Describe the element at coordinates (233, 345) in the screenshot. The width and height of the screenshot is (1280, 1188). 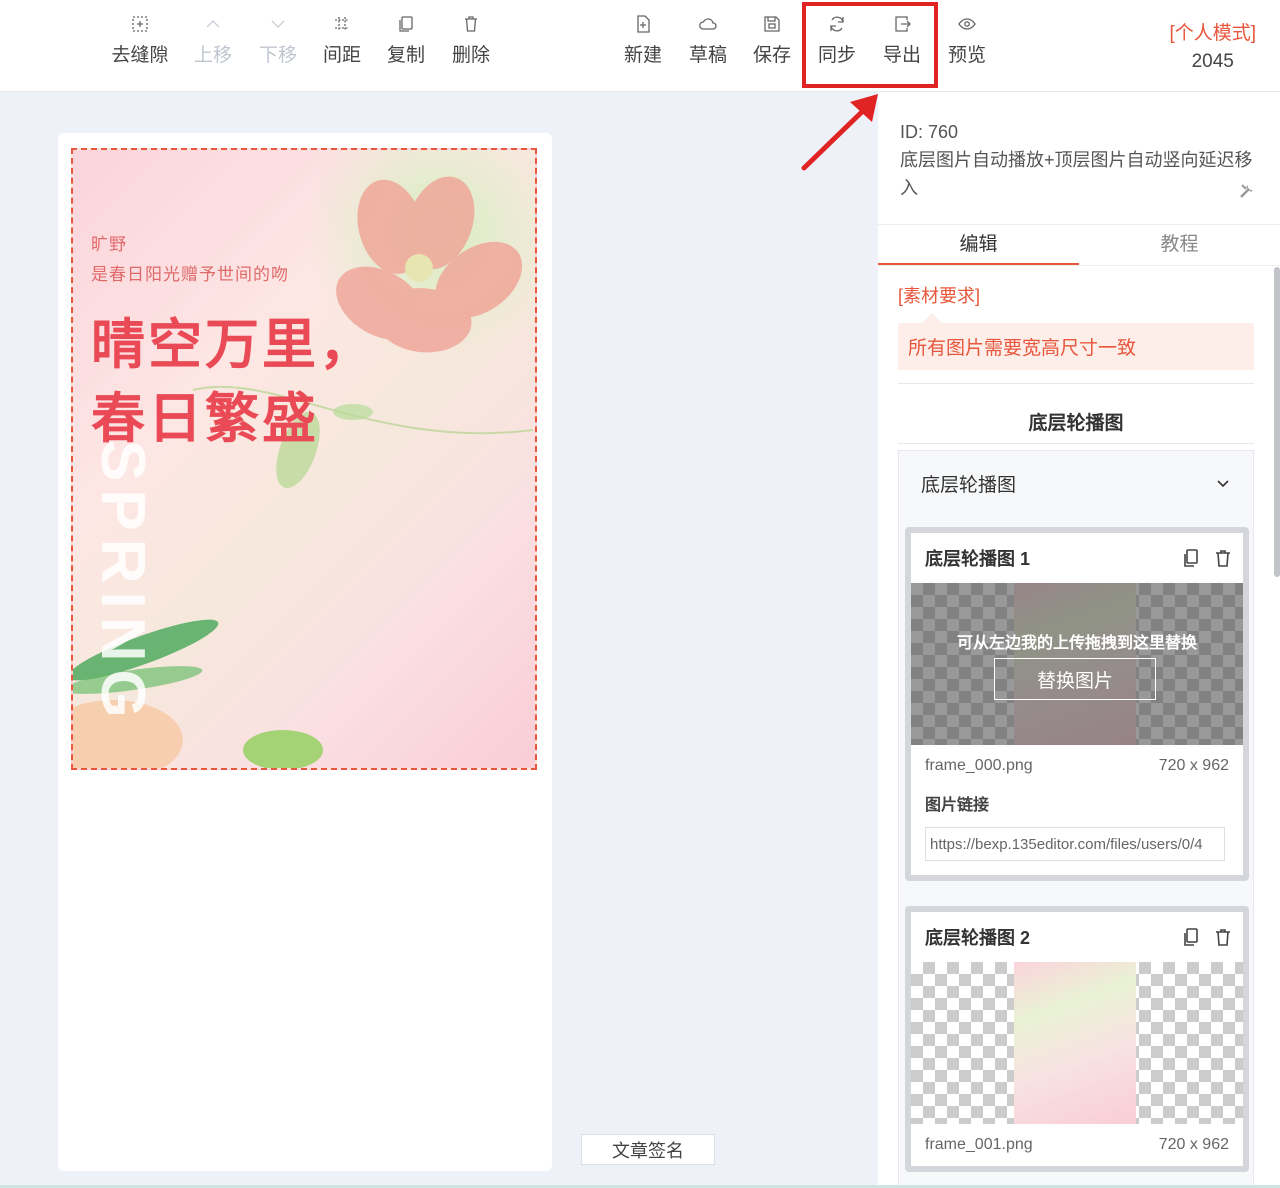
I see `poster-title-1: 晴空万里，` at that location.